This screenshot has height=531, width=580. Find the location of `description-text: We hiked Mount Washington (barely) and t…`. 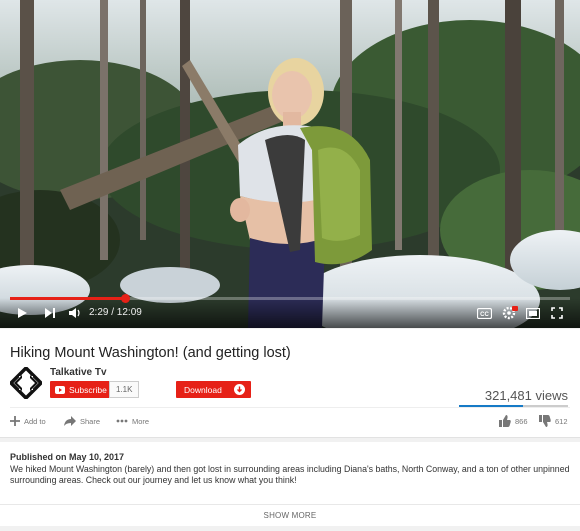

description-text: We hiked Mount Washington (barely) and t… is located at coordinates (290, 474).